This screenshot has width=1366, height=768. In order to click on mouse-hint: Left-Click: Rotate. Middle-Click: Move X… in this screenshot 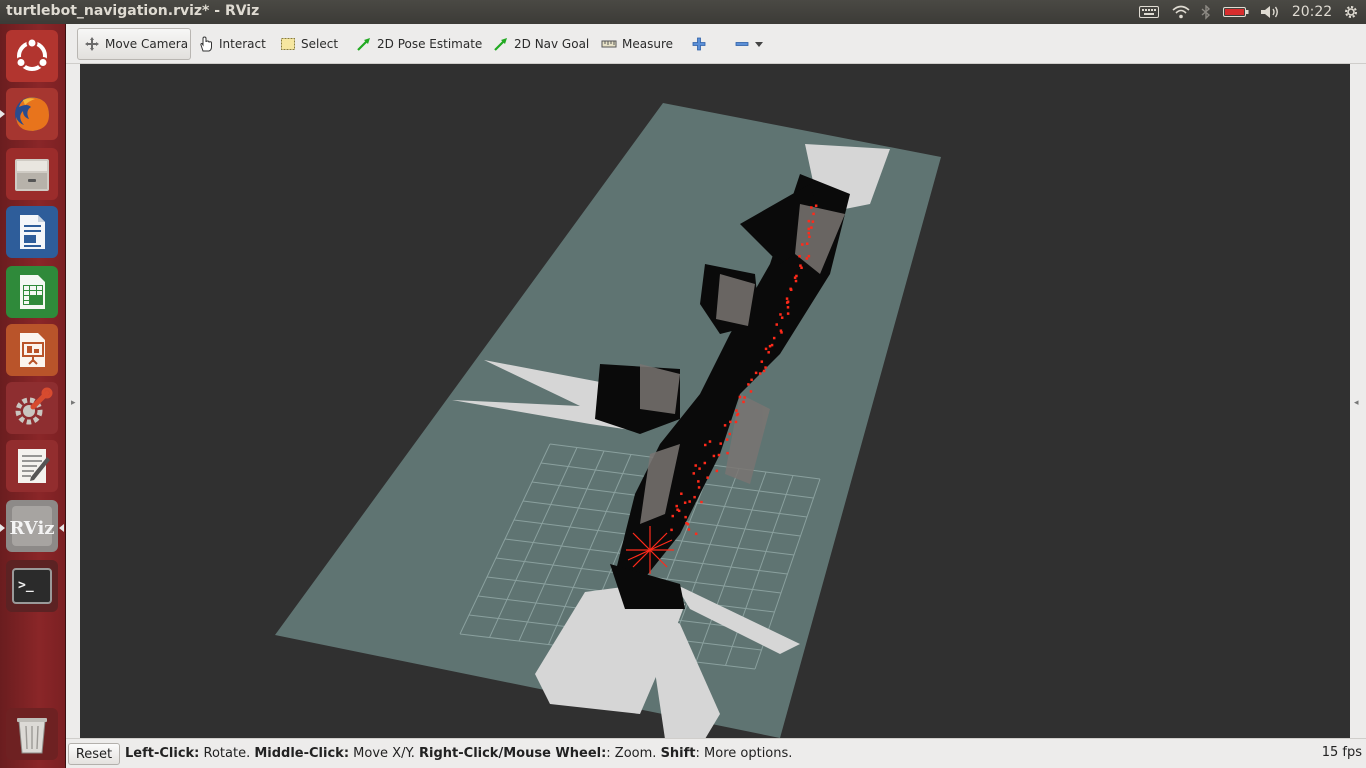, I will do `click(458, 753)`.